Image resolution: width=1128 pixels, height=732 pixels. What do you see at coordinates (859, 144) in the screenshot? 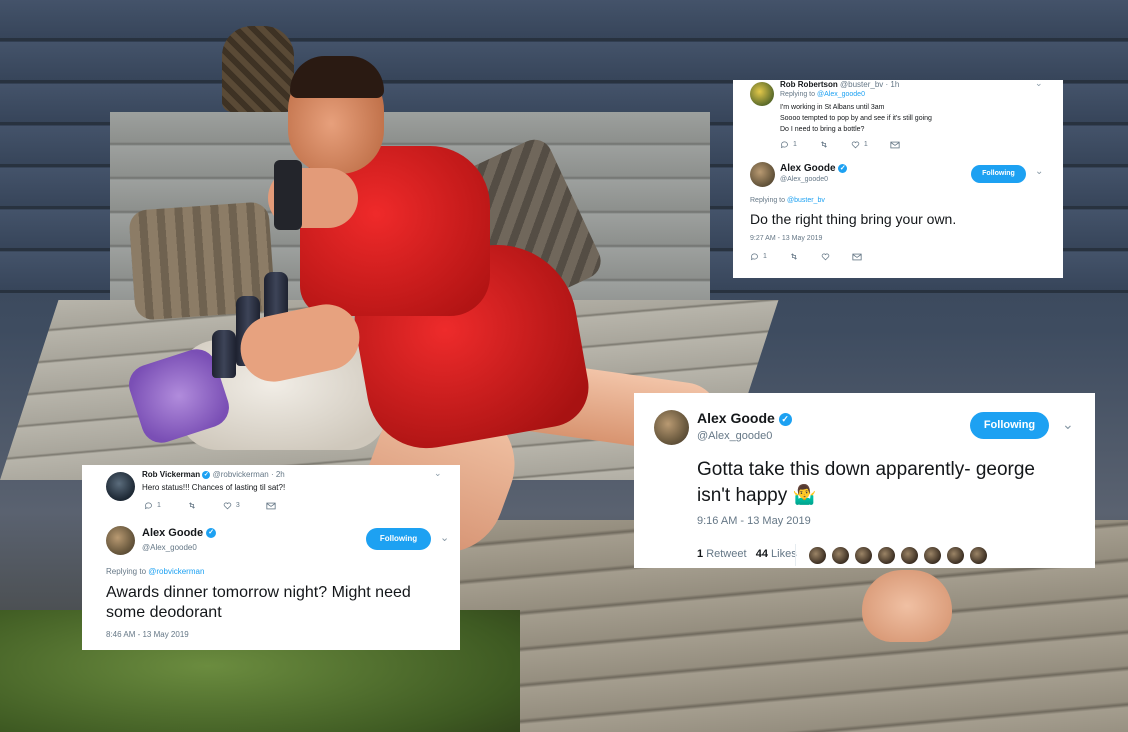
I see `like-button: 1` at bounding box center [859, 144].